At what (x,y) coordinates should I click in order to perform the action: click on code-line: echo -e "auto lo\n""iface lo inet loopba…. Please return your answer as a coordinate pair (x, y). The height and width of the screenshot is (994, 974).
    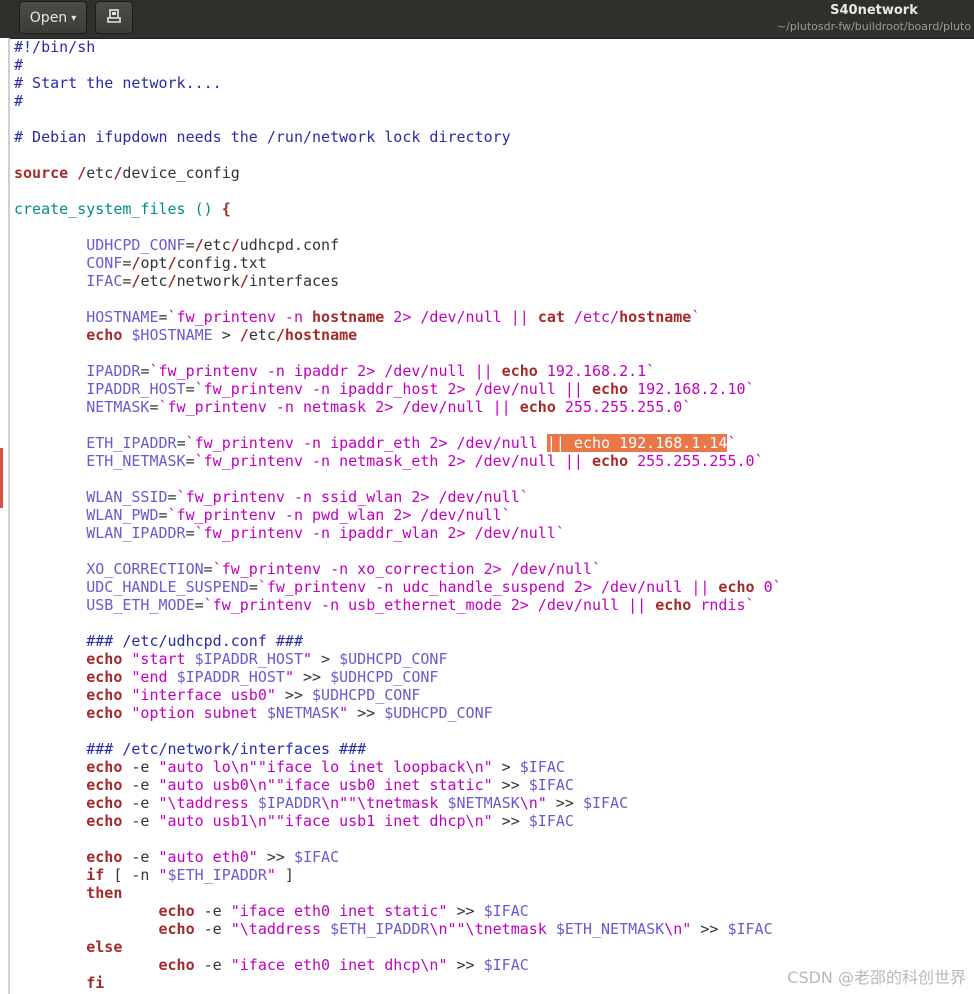
    Looking at the image, I should click on (494, 767).